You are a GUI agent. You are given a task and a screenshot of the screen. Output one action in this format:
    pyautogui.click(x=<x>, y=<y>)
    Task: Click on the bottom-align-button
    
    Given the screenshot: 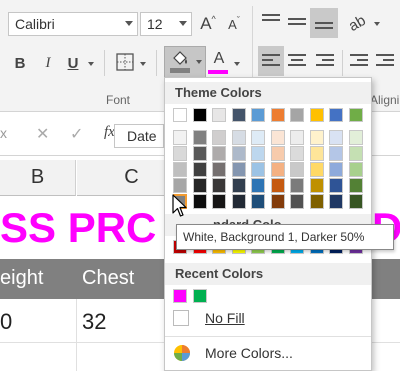 What is the action you would take?
    pyautogui.click(x=324, y=23)
    